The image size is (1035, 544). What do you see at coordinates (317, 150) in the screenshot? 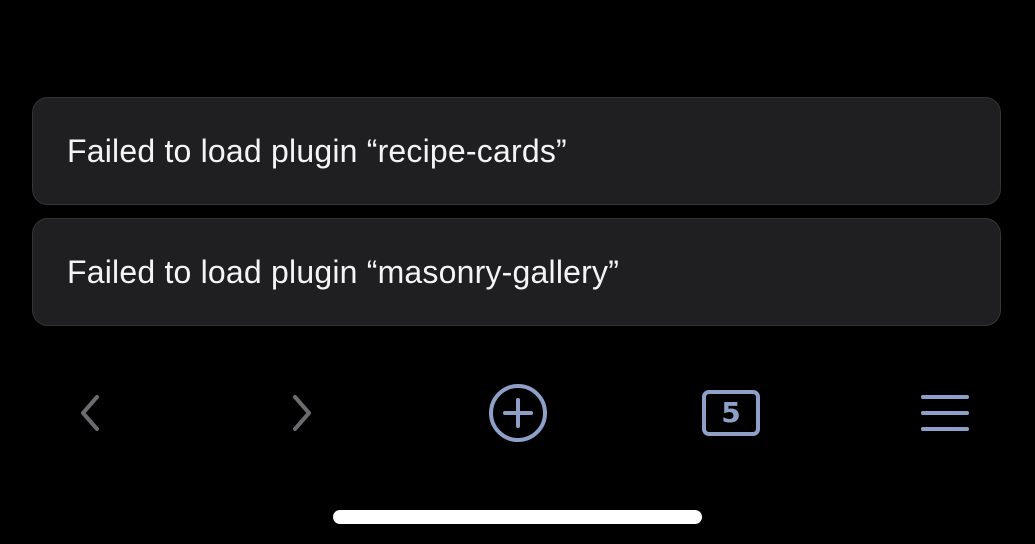
I see `notification-message: Failed to load plugin “recipe-cards”` at bounding box center [317, 150].